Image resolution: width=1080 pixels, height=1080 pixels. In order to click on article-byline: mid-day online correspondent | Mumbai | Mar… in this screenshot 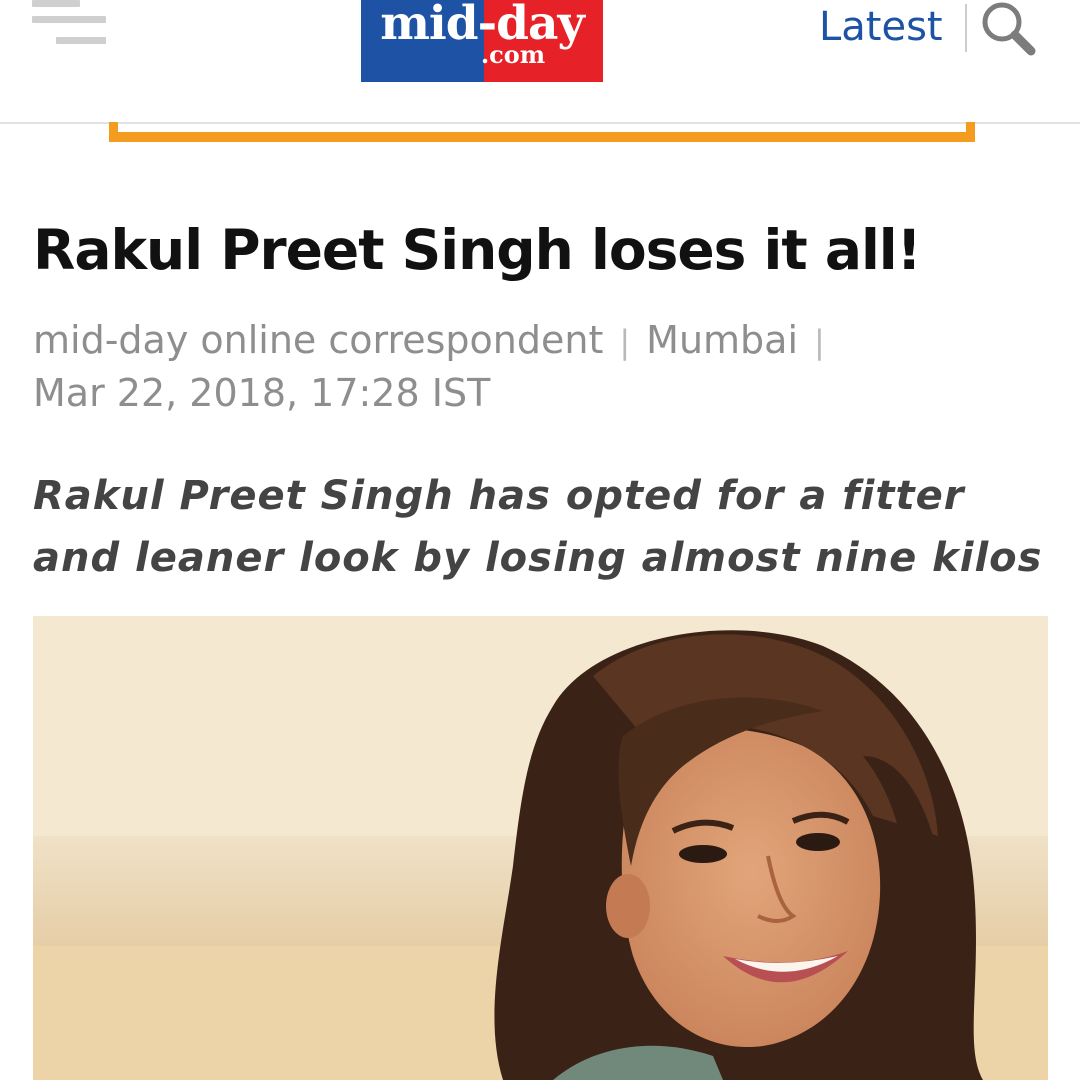, I will do `click(538, 367)`.